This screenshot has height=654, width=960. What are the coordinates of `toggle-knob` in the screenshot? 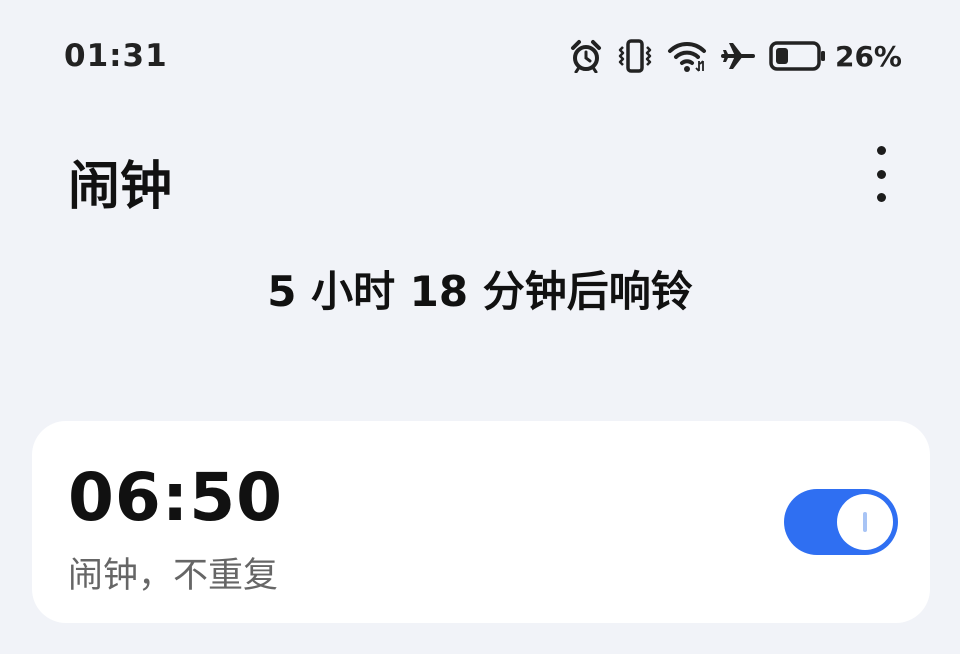 It's located at (865, 522).